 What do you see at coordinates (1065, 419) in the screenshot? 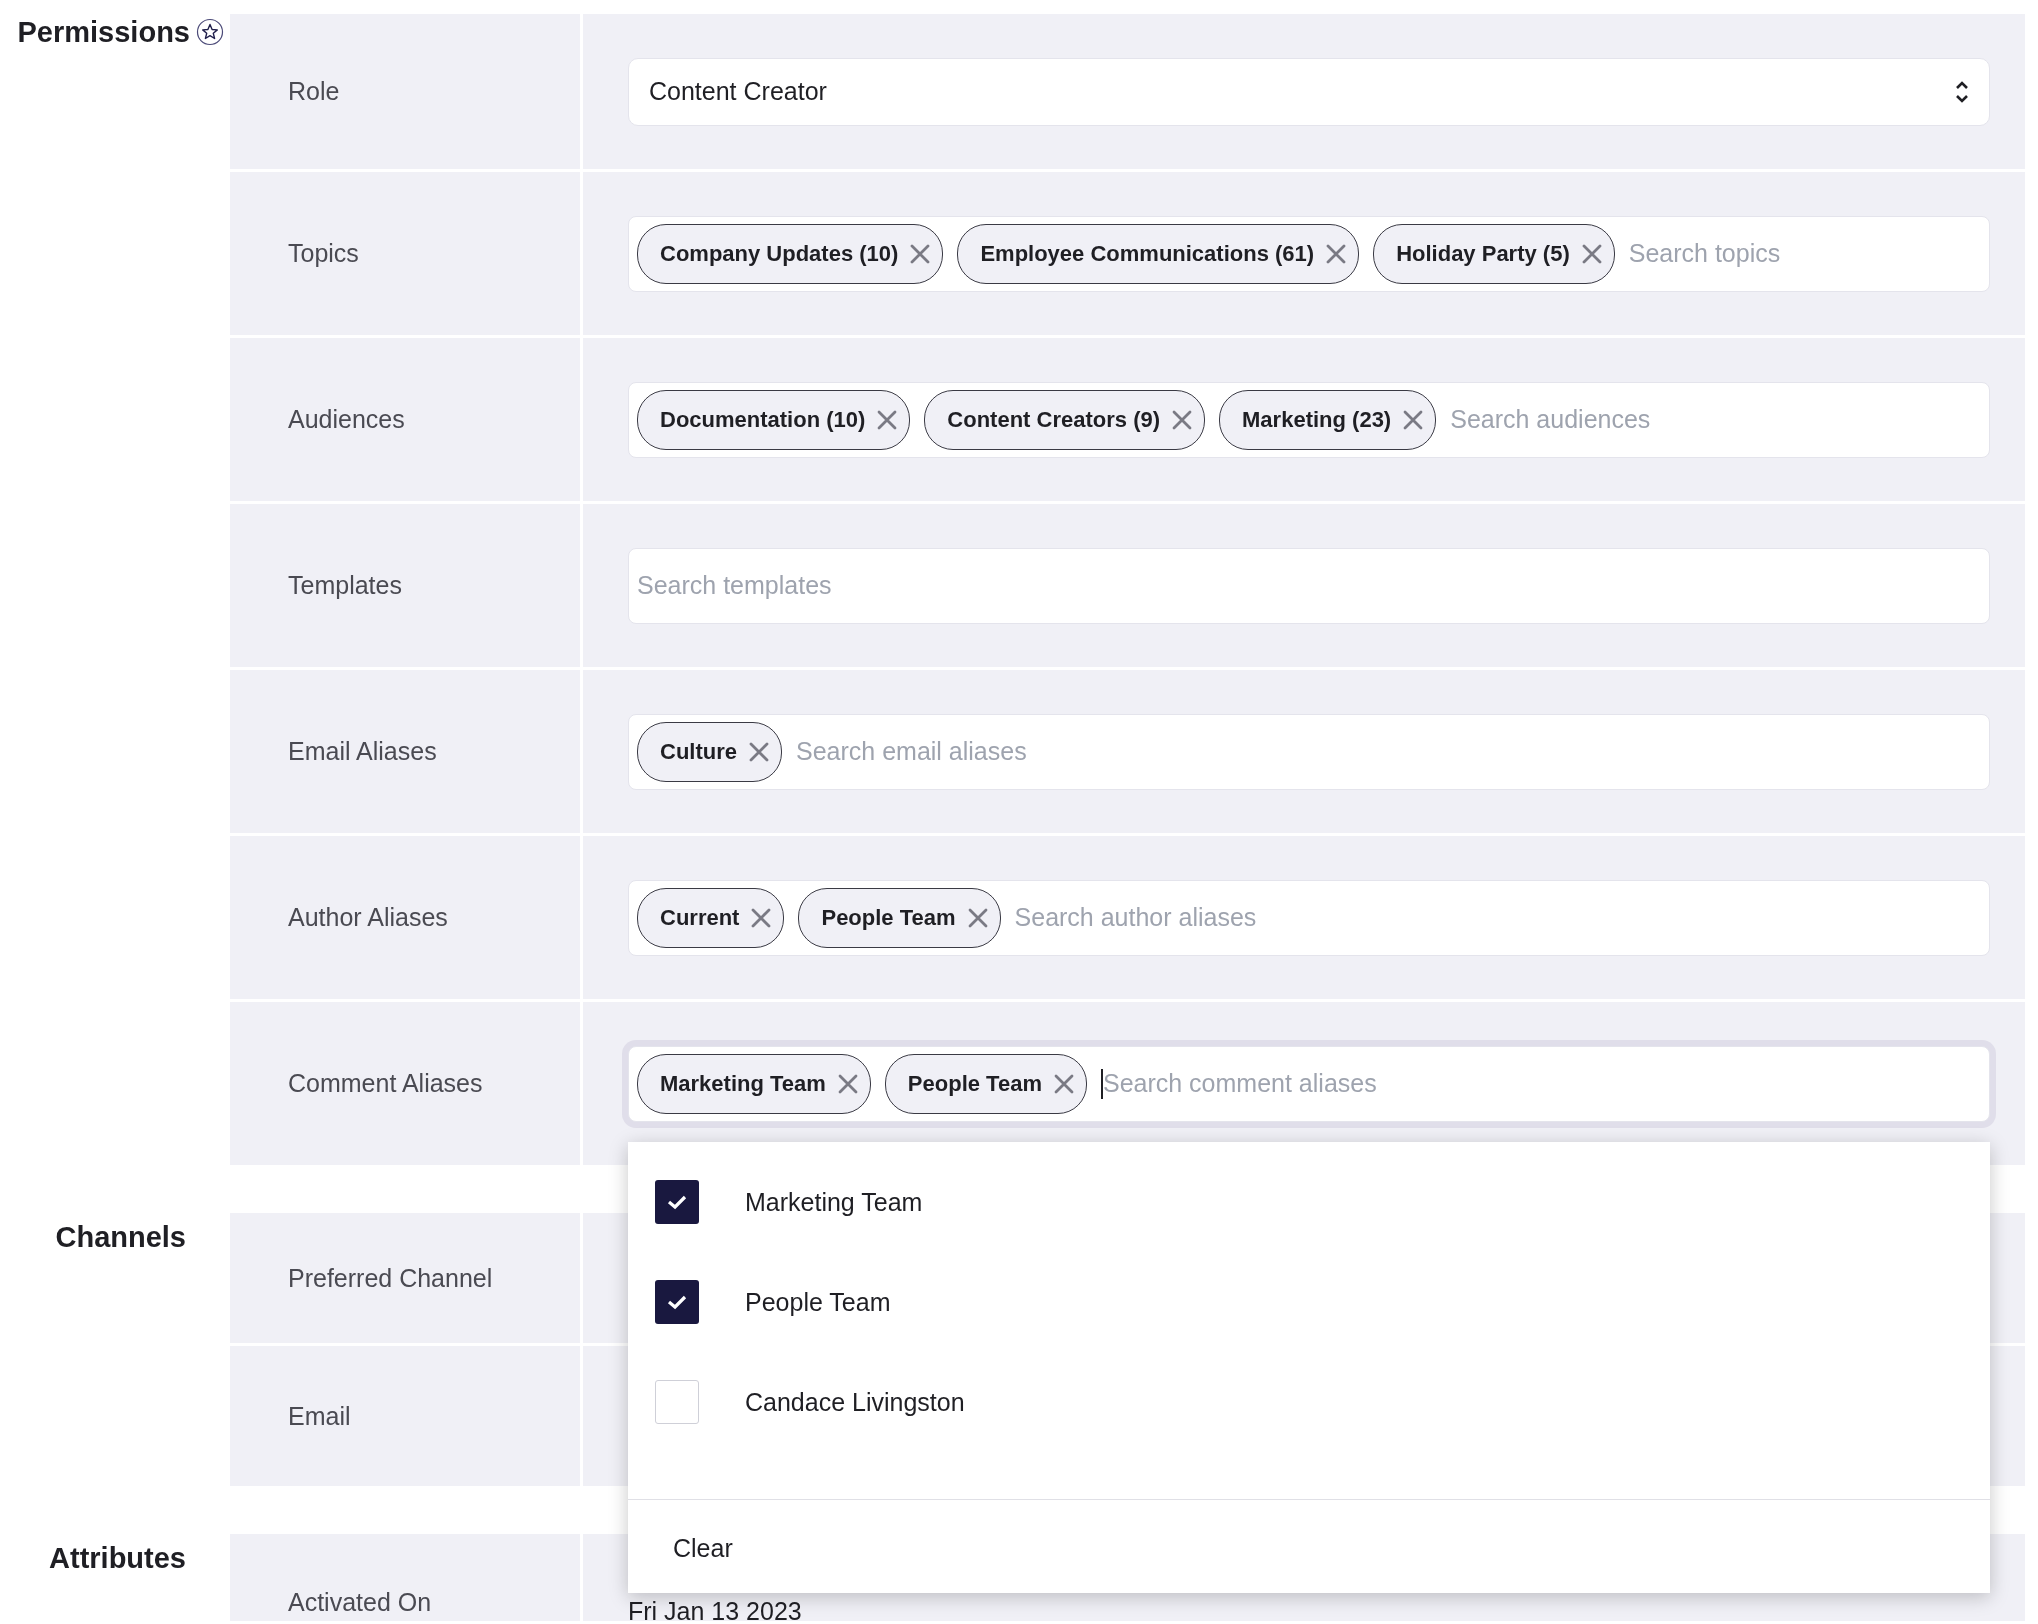
I see `tag-chip: Content Creators (9)` at bounding box center [1065, 419].